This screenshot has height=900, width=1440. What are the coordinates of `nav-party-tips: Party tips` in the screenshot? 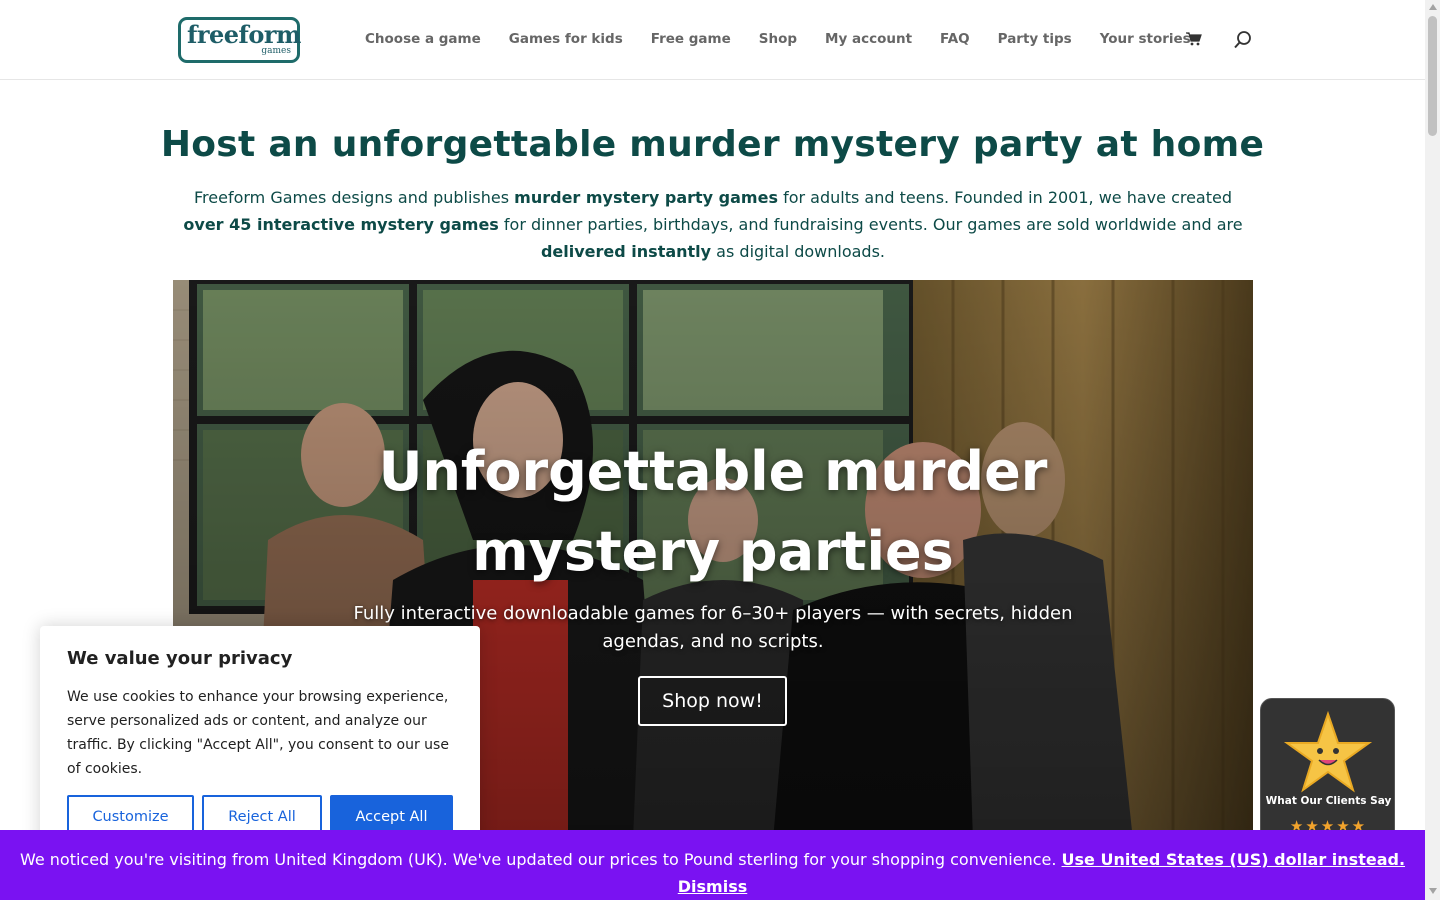 It's located at (1035, 39).